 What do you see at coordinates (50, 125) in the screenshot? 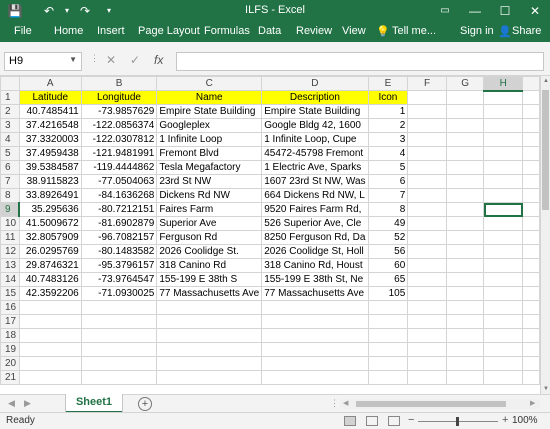
I see `cell-a3: 37.4216548` at bounding box center [50, 125].